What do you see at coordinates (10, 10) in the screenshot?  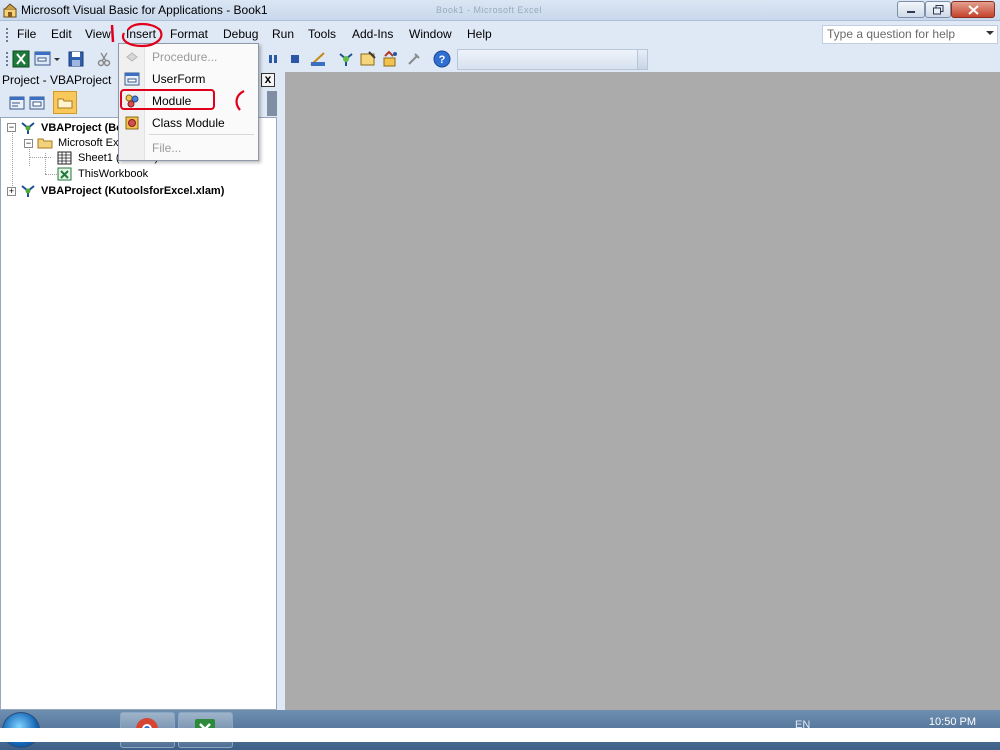 I see `vba-app-icon` at bounding box center [10, 10].